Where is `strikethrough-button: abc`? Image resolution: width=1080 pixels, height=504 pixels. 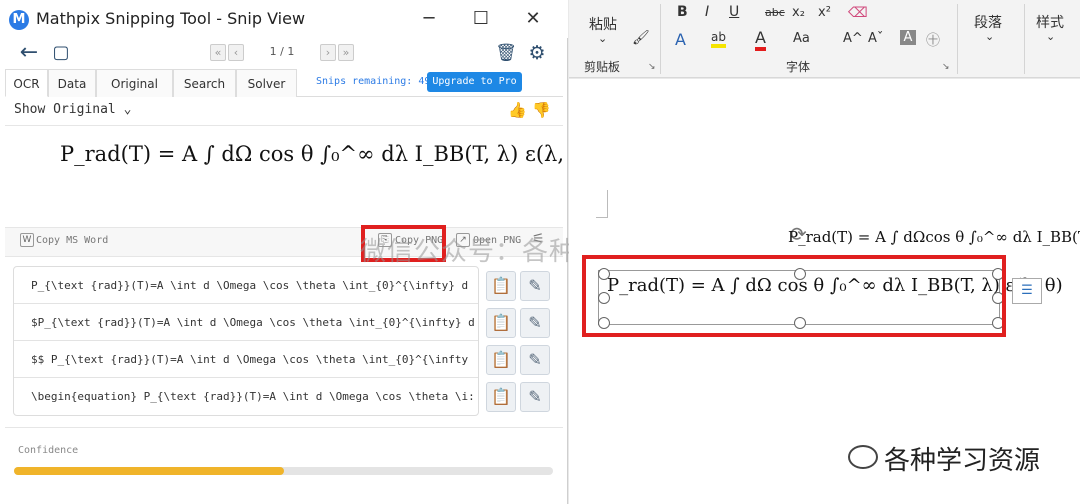 strikethrough-button: abc is located at coordinates (775, 12).